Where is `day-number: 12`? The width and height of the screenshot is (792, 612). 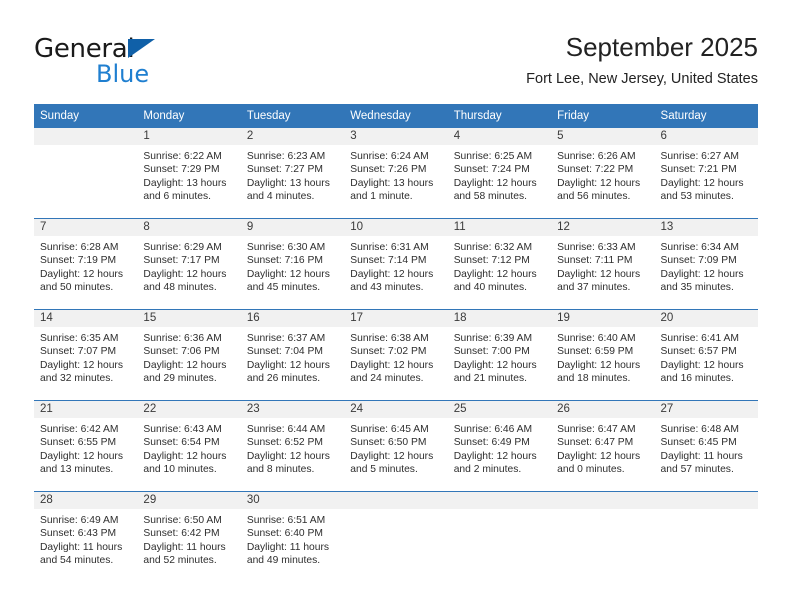
day-number: 12 is located at coordinates (603, 227).